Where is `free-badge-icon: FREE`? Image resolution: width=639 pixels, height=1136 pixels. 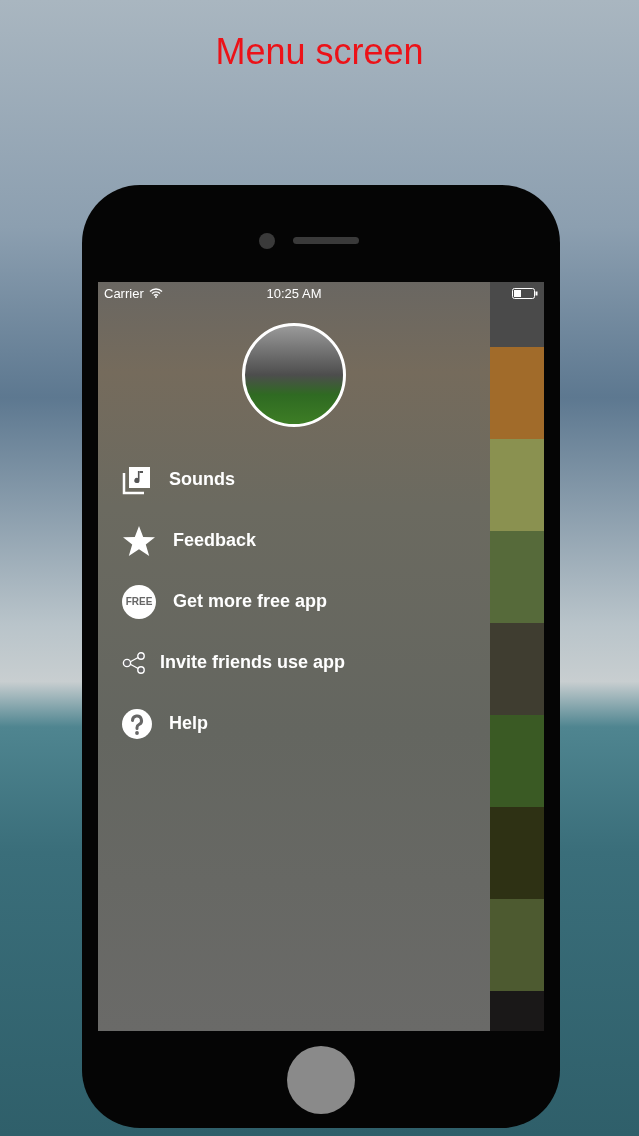 free-badge-icon: FREE is located at coordinates (139, 601).